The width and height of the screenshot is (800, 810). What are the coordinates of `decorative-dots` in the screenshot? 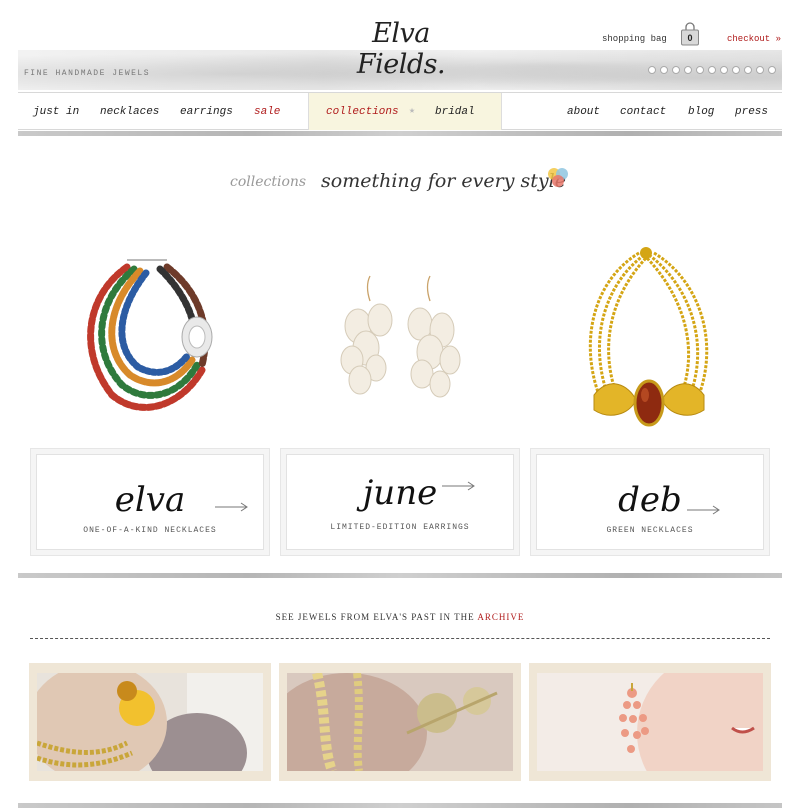 It's located at (712, 70).